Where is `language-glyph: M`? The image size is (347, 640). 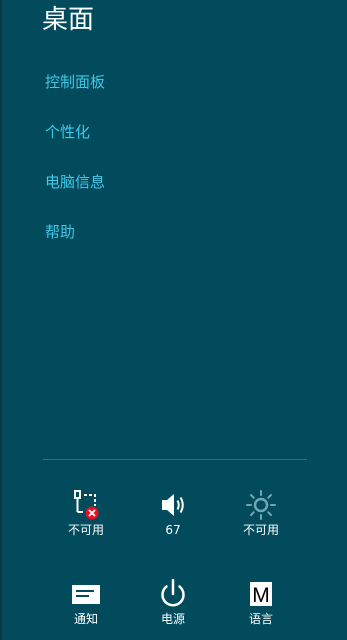
language-glyph: M is located at coordinates (261, 595).